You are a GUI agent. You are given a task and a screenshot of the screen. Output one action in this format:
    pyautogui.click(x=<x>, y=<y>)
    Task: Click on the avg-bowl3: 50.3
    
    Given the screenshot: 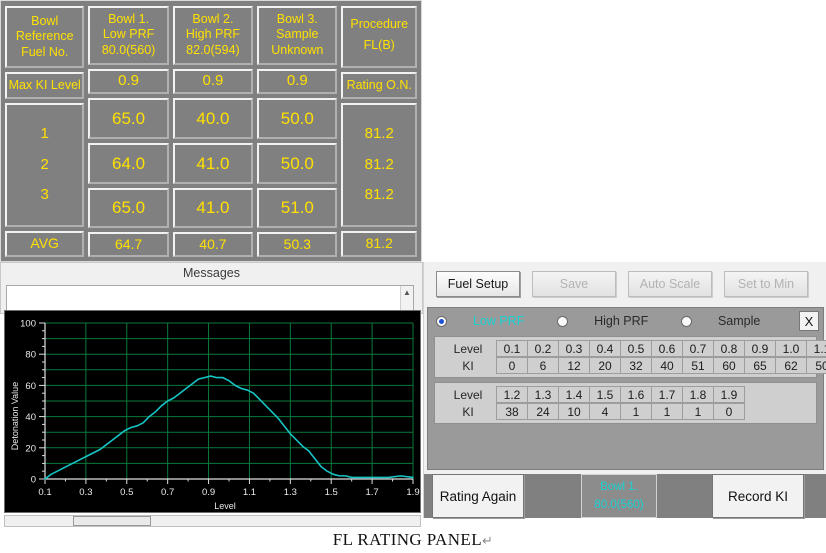 What is the action you would take?
    pyautogui.click(x=297, y=245)
    